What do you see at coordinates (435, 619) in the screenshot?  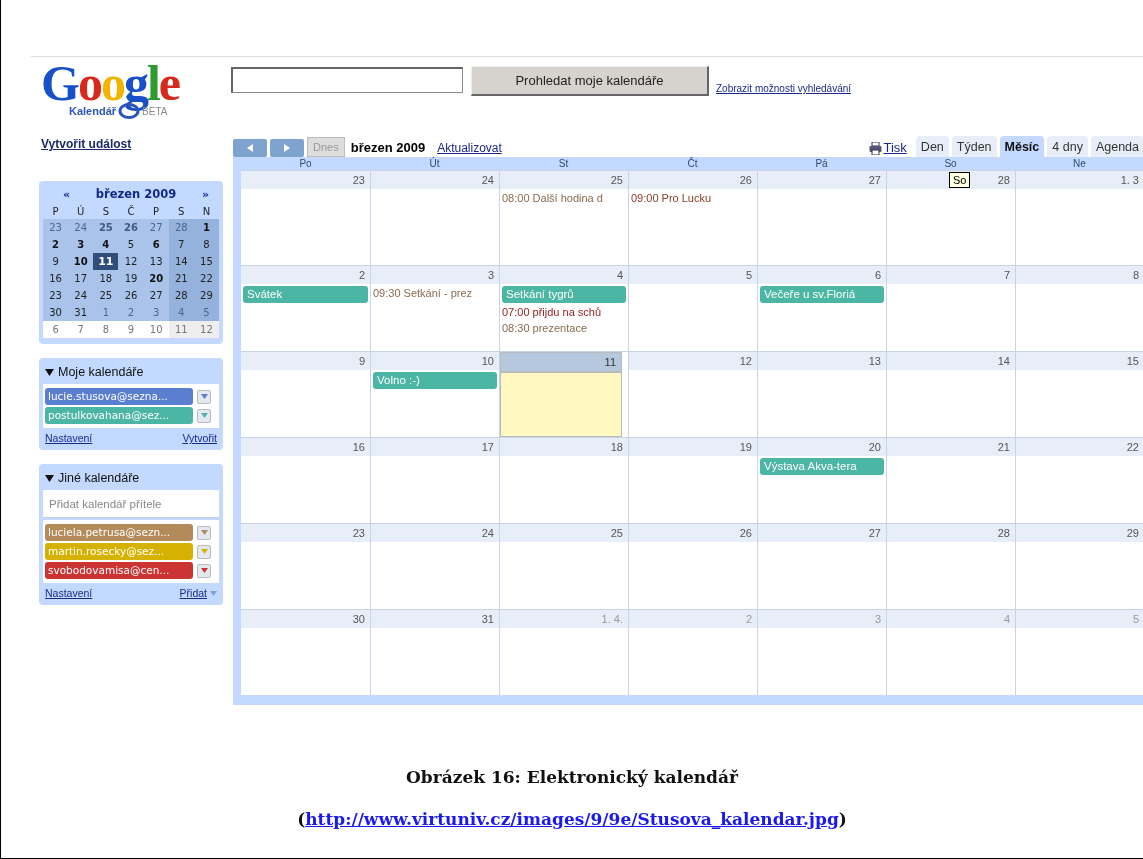 I see `date-number: 31` at bounding box center [435, 619].